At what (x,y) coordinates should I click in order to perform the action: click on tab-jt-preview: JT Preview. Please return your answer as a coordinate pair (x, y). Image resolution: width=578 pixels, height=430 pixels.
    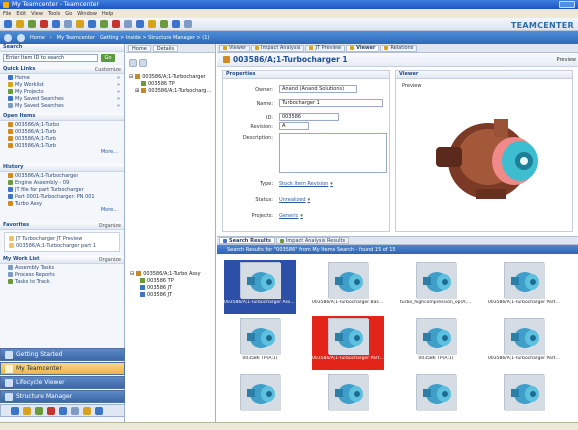
    Looking at the image, I should click on (325, 48).